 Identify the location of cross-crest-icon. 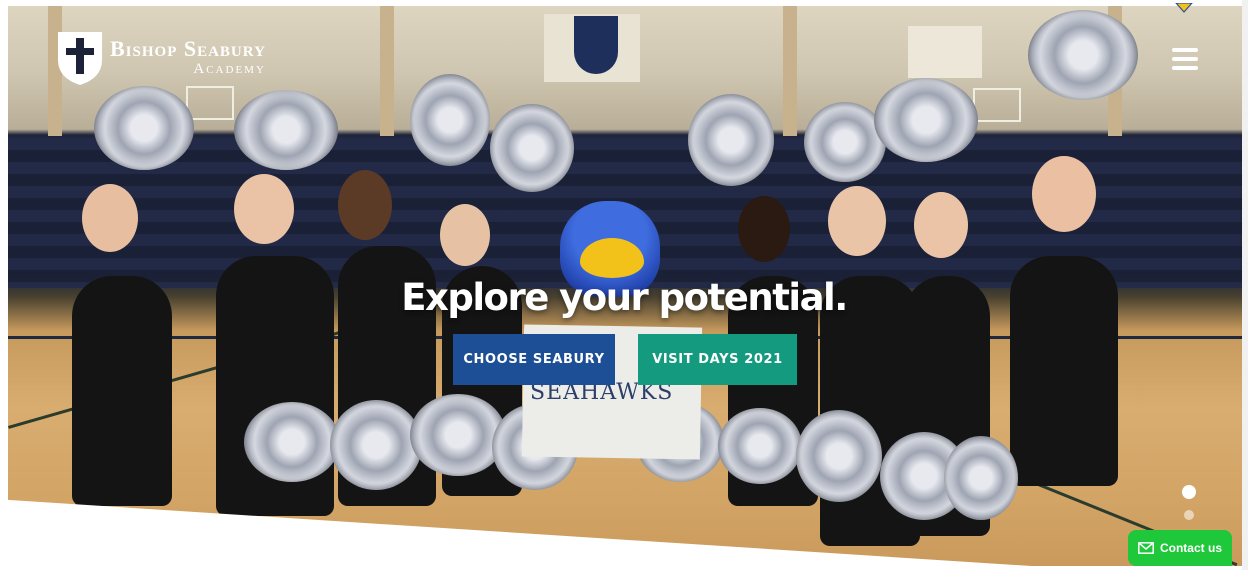
(80, 58).